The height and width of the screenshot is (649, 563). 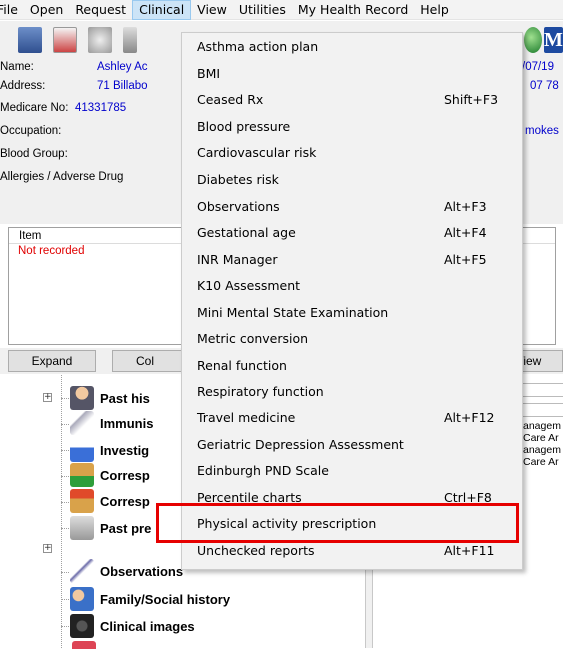 What do you see at coordinates (82, 528) in the screenshot?
I see `prescription-icon` at bounding box center [82, 528].